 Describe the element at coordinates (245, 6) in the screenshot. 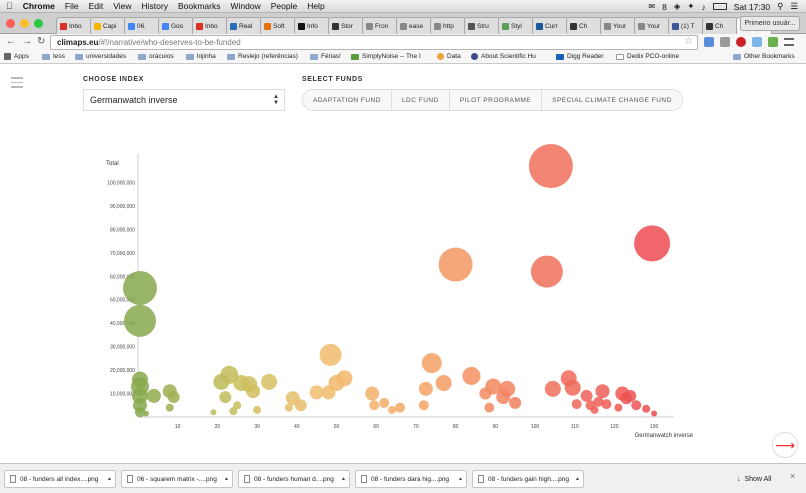

I see `menu-window: Window` at that location.